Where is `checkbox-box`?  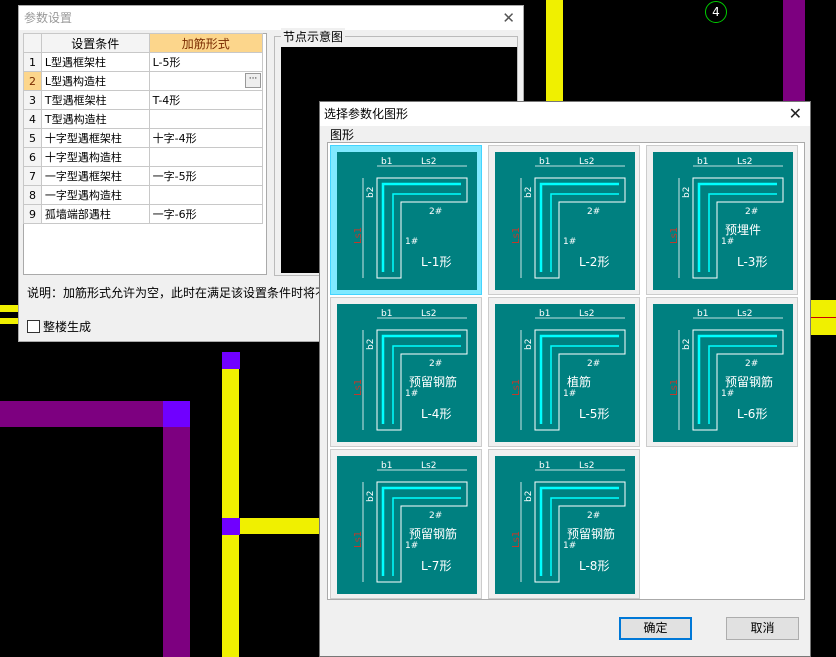 checkbox-box is located at coordinates (33, 326).